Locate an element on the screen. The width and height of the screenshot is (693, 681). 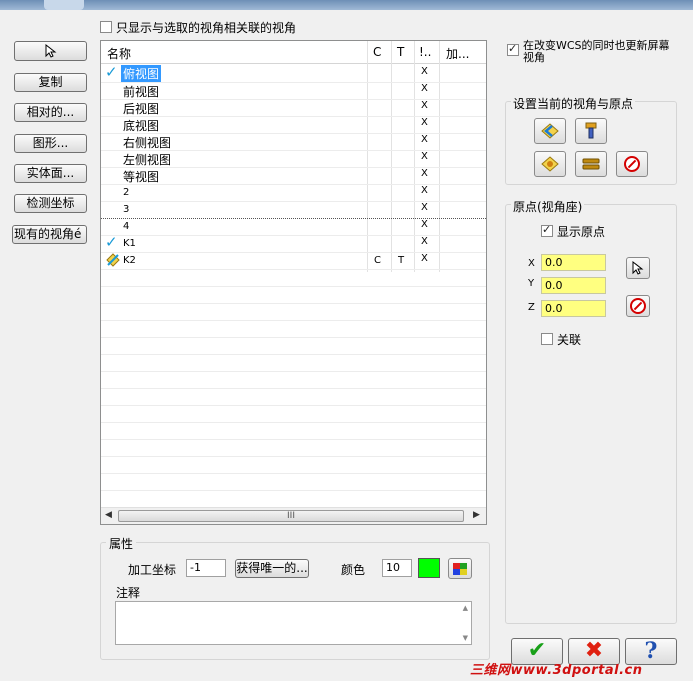
set-construction-plane-button is located at coordinates (550, 164).